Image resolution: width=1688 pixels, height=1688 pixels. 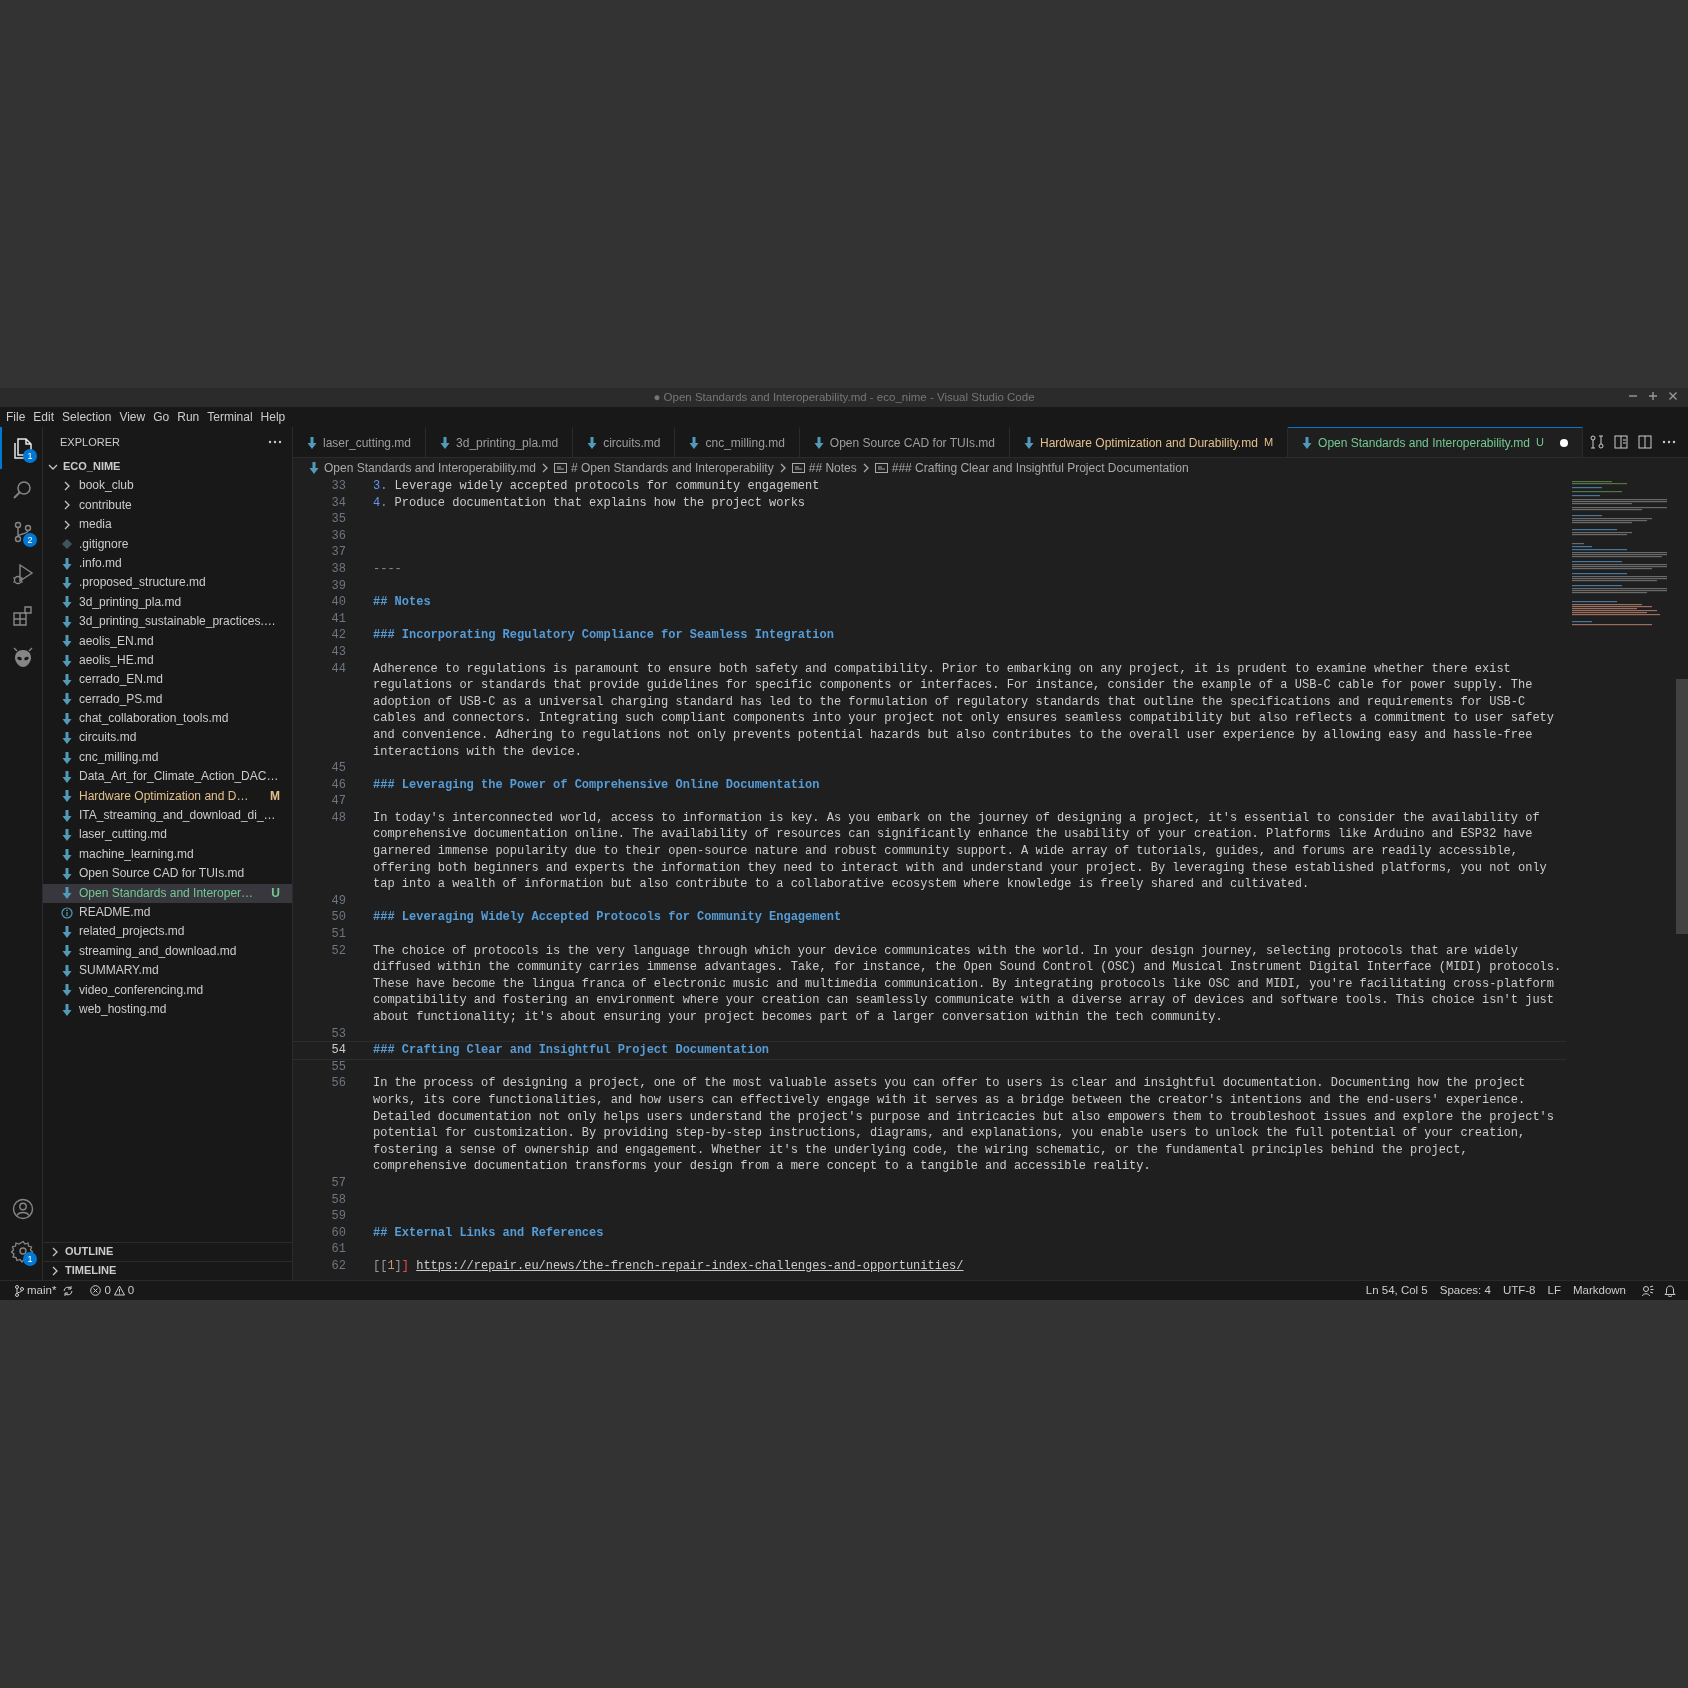 I want to click on file-tree-item: aeolis_HE.md, so click(x=167, y=660).